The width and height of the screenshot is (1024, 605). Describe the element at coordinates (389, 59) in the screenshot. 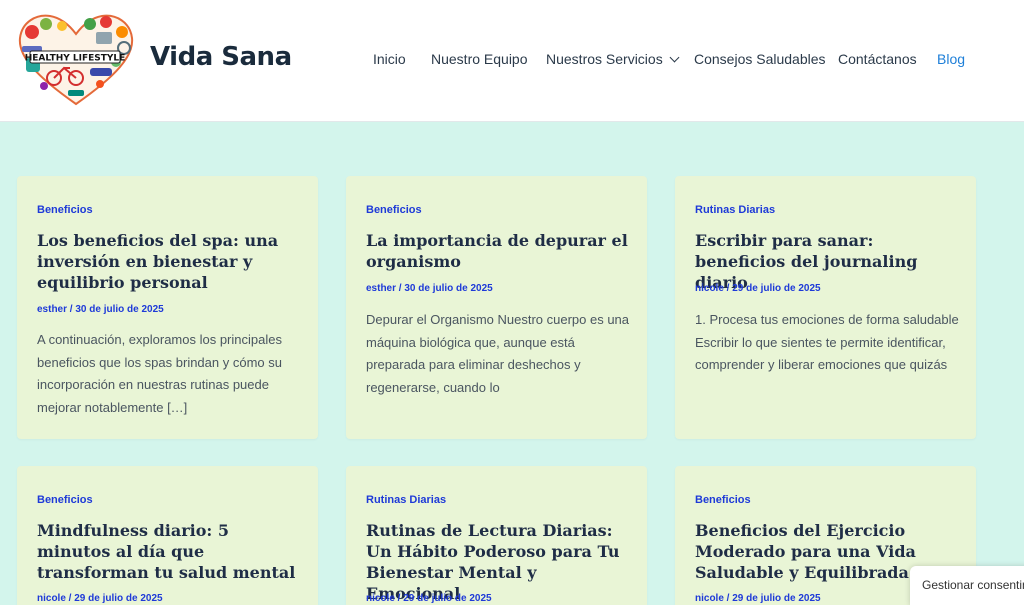

I see `nav-inicio: Inicio` at that location.